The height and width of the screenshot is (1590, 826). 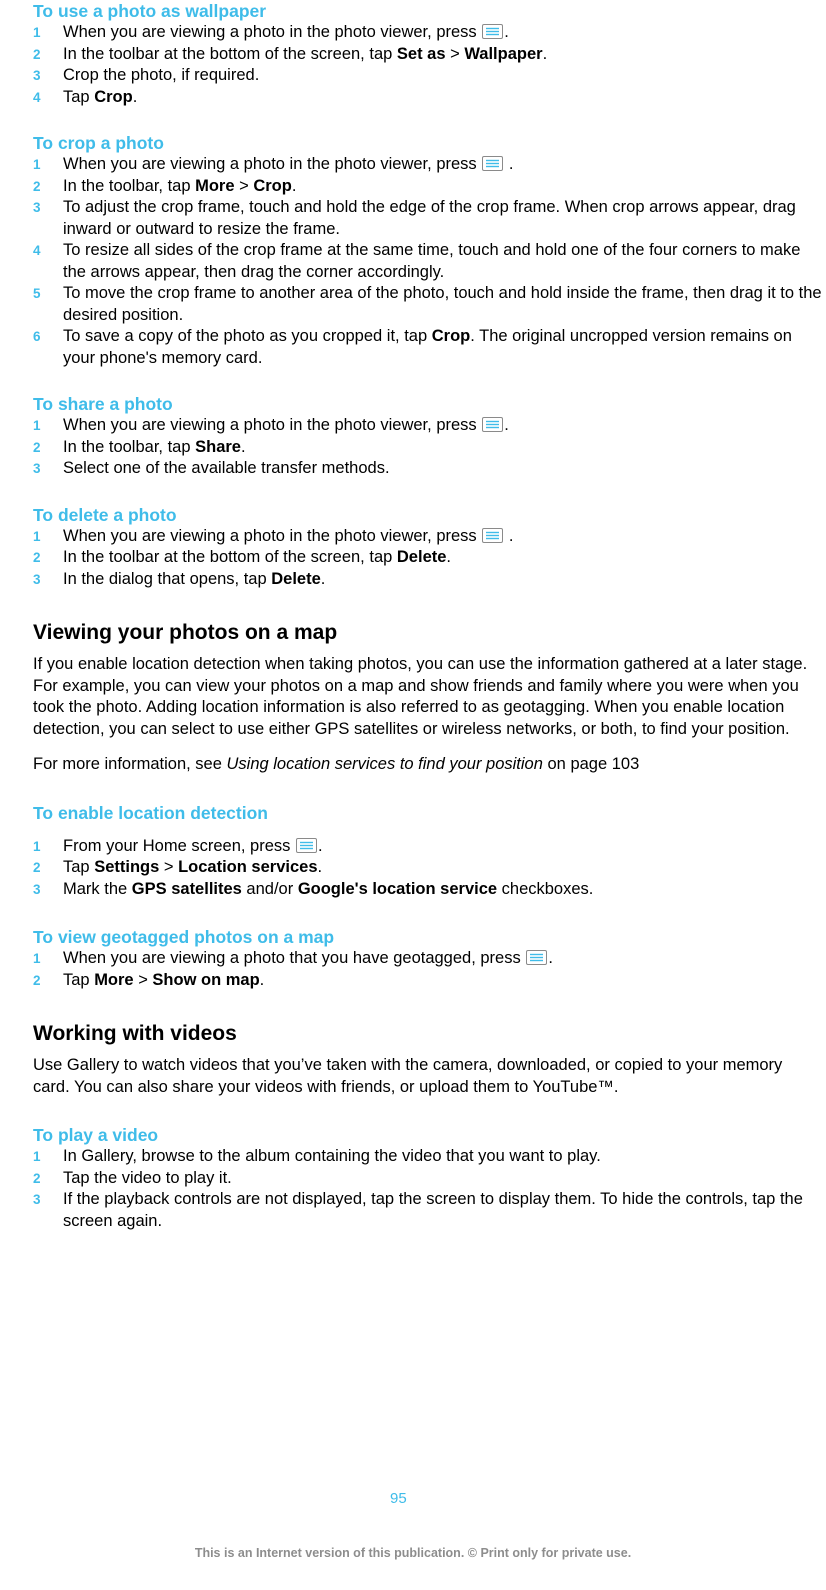 I want to click on step-sep: and/or, so click(x=269, y=888).